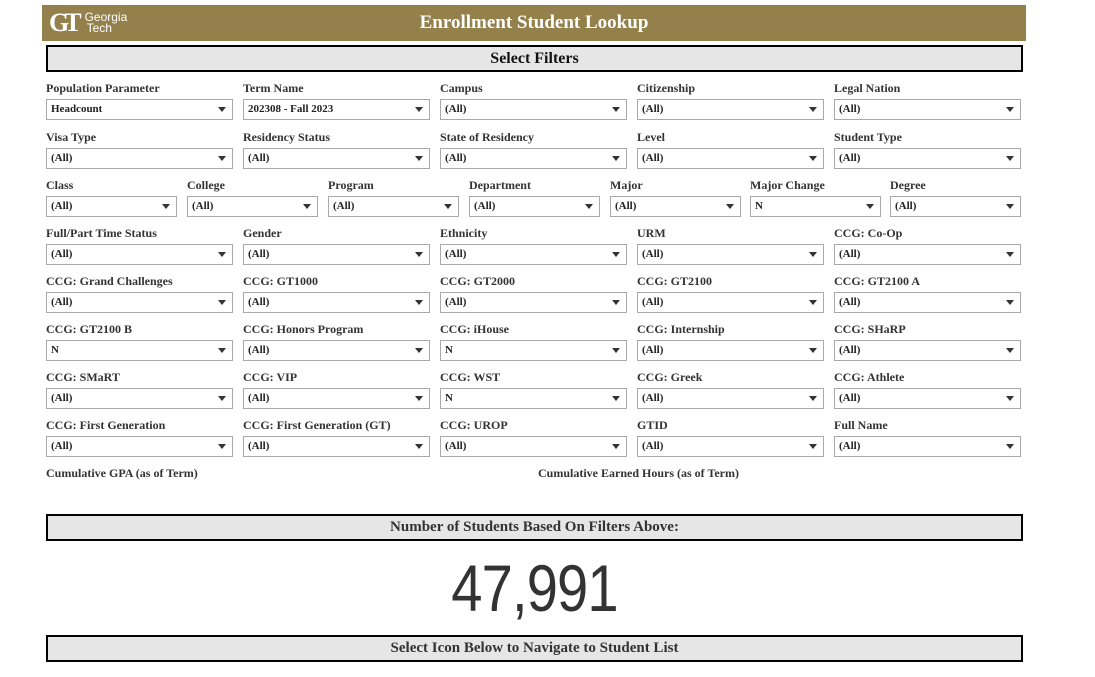  I want to click on ccg-urop-dropdown: (All), so click(533, 446).